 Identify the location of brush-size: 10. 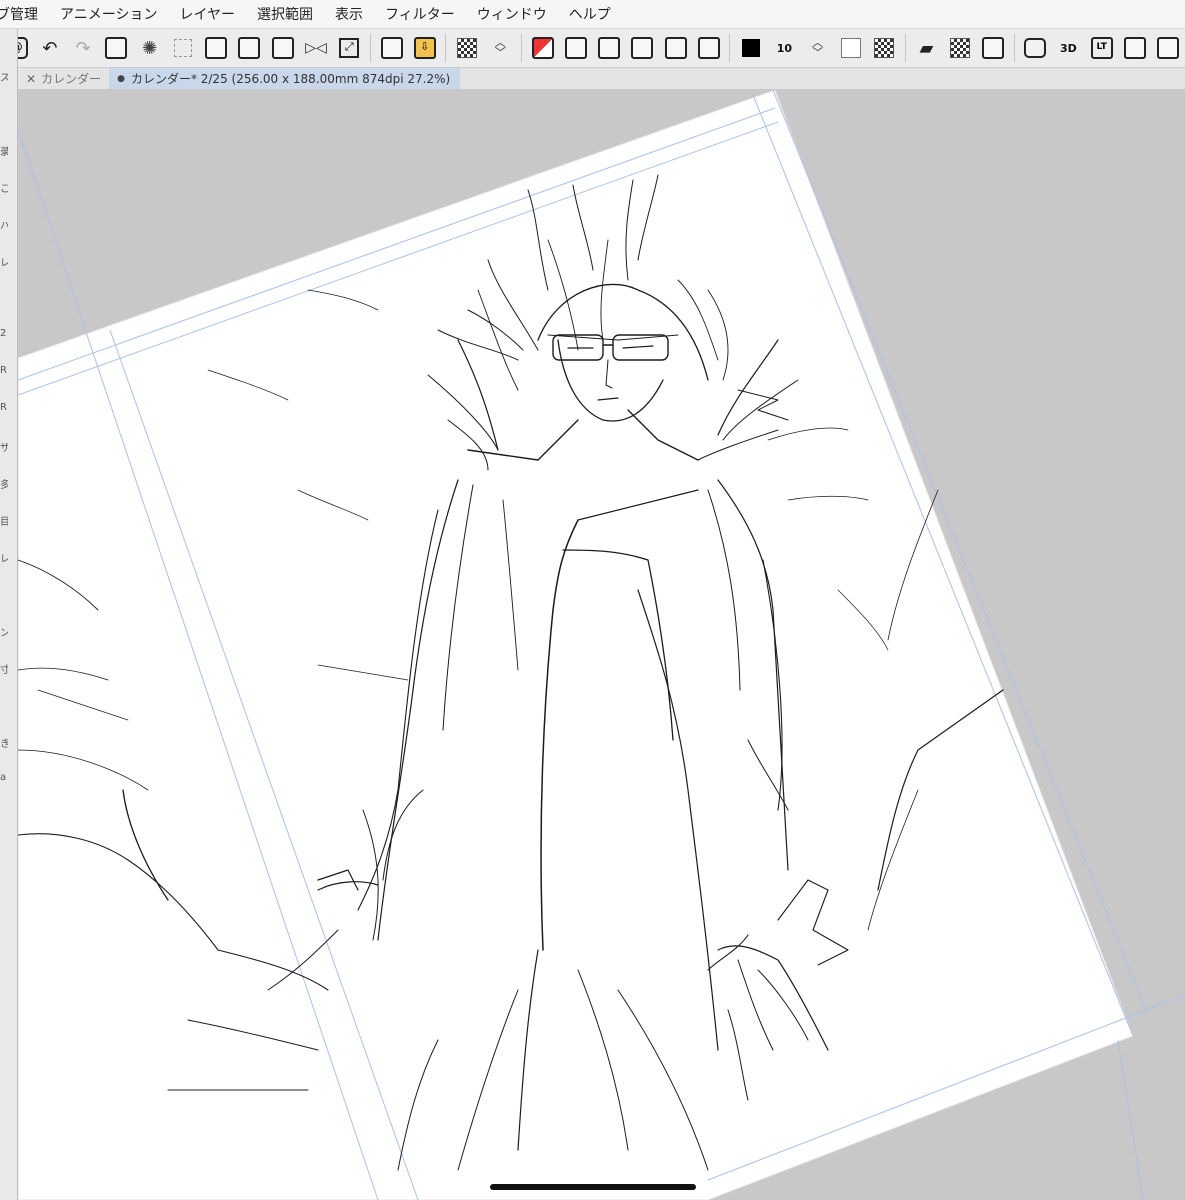
(784, 48).